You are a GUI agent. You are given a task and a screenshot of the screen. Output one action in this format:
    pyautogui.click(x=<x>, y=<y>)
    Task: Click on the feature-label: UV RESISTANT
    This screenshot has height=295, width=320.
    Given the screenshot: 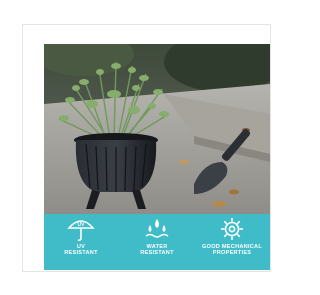 What is the action you would take?
    pyautogui.click(x=81, y=250)
    